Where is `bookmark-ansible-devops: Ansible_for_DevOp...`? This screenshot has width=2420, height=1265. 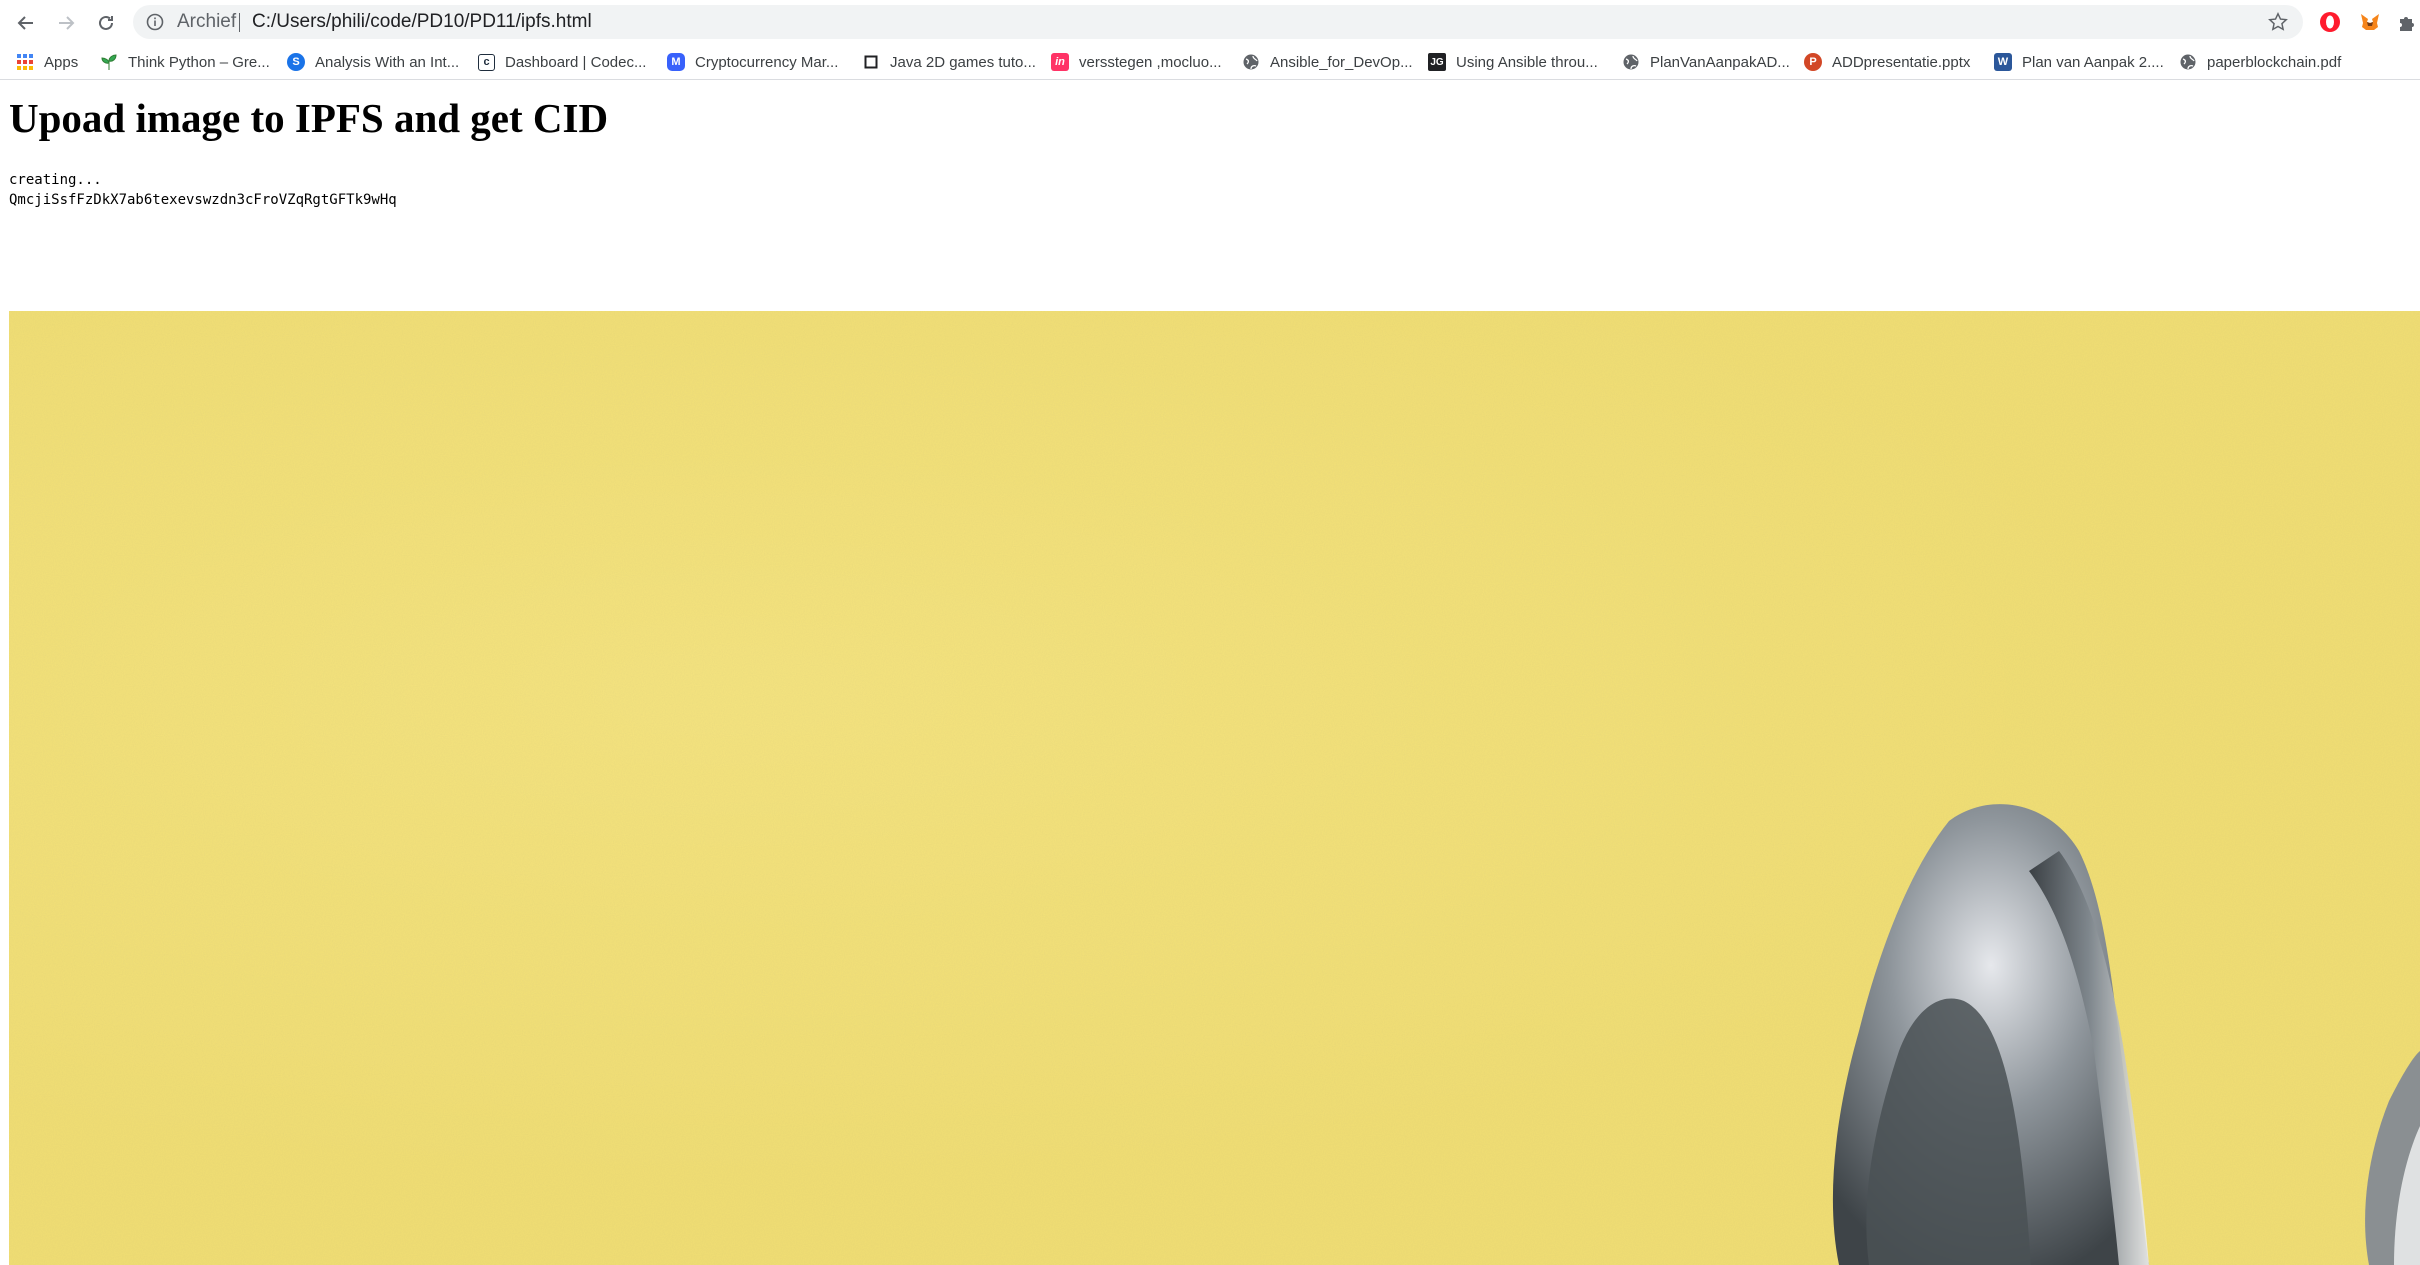 bookmark-ansible-devops: Ansible_for_DevOp... is located at coordinates (1327, 62).